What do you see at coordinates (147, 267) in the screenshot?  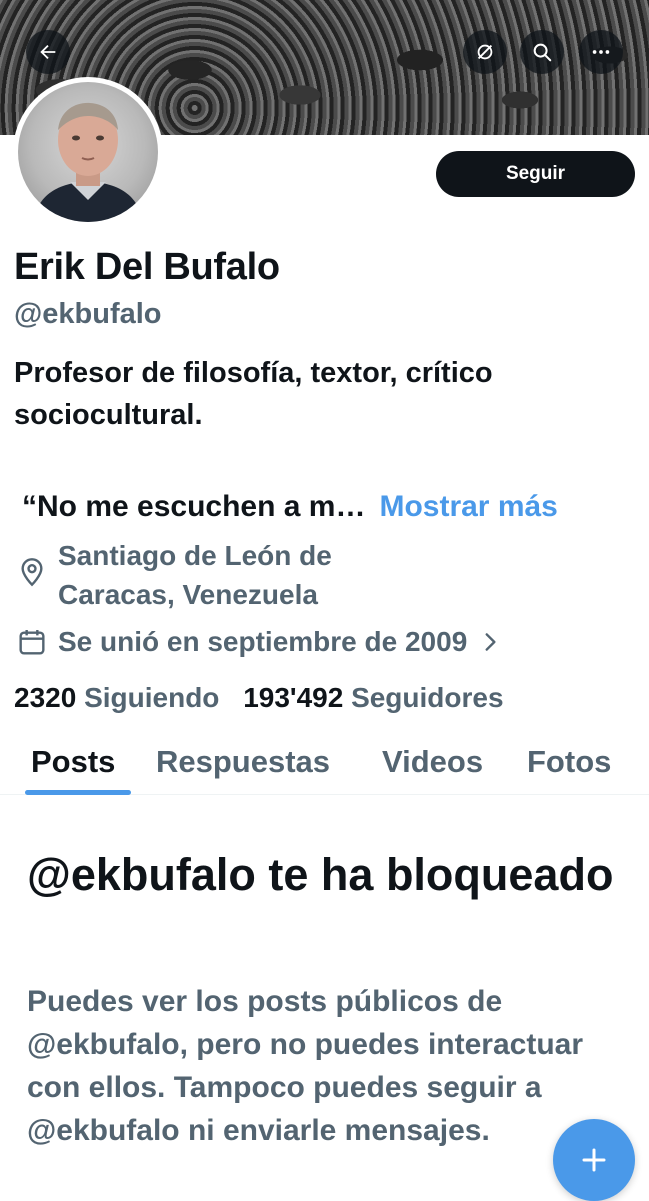 I see `profile-name: Erik Del Bufalo` at bounding box center [147, 267].